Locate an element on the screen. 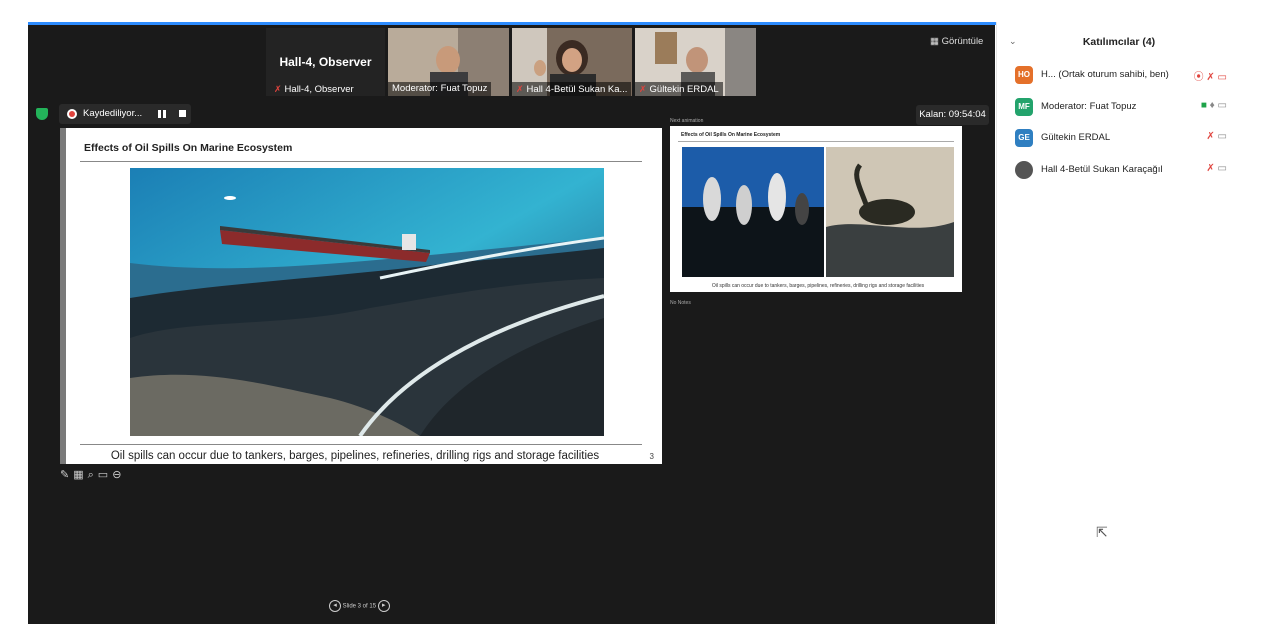 The image size is (1267, 640). recording-indicator-icon: ⦿ is located at coordinates (1198, 77).